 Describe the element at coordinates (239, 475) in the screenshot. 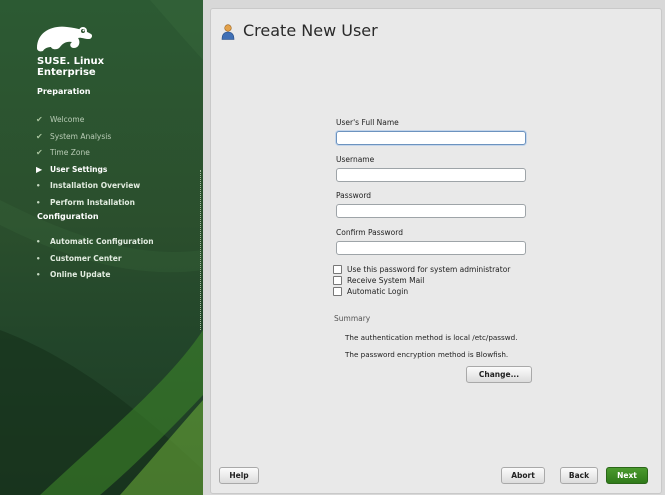

I see `help-button: Help` at that location.